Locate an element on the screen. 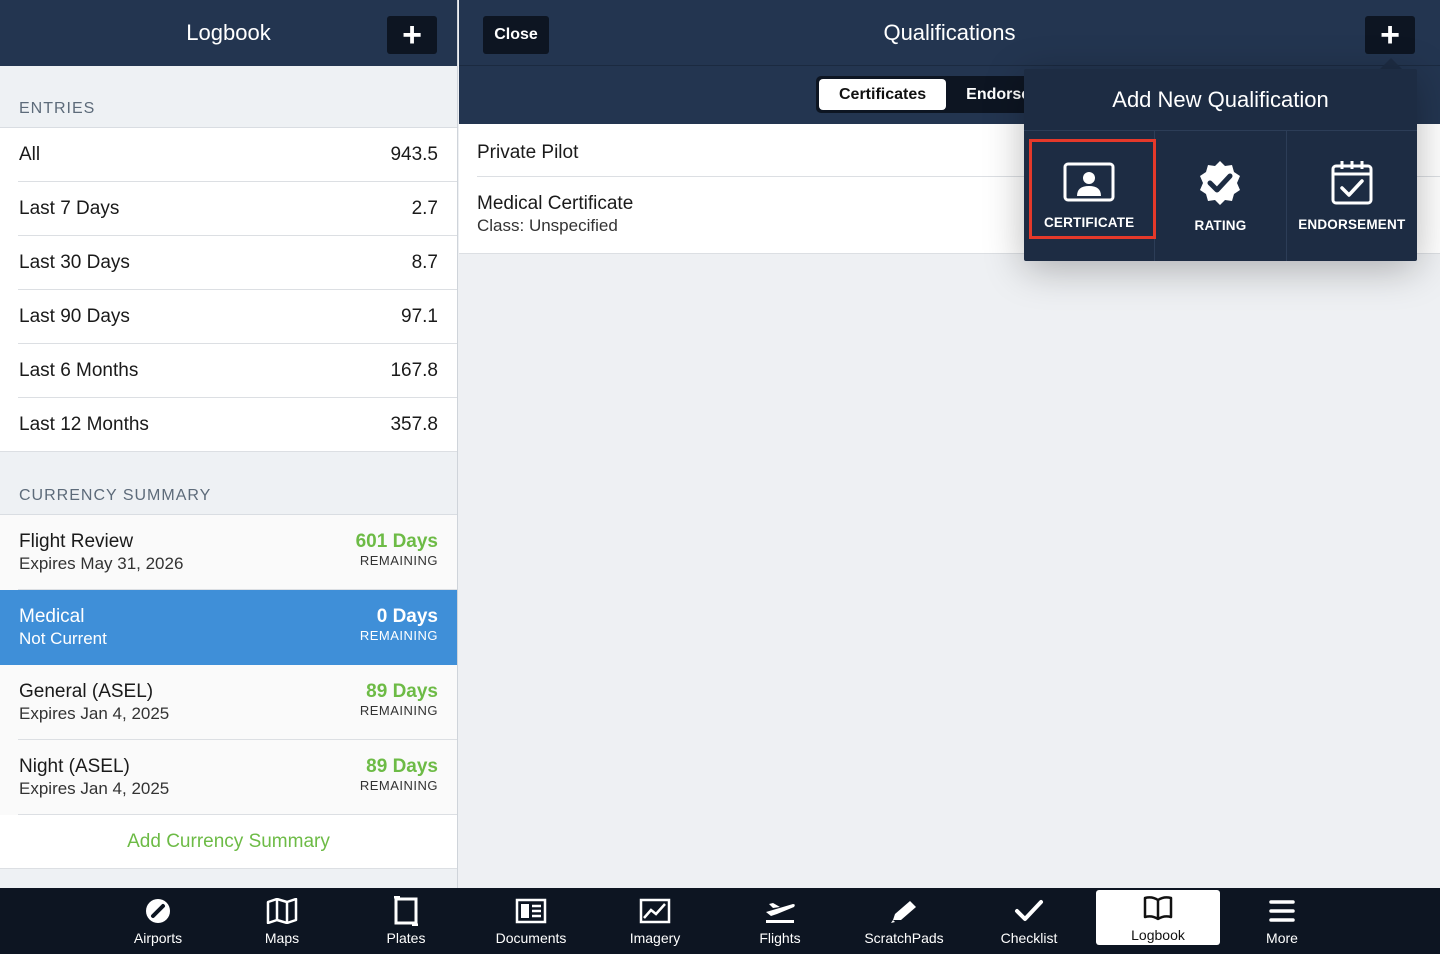 Image resolution: width=1440 pixels, height=954 pixels. tab-label: Maps is located at coordinates (282, 938).